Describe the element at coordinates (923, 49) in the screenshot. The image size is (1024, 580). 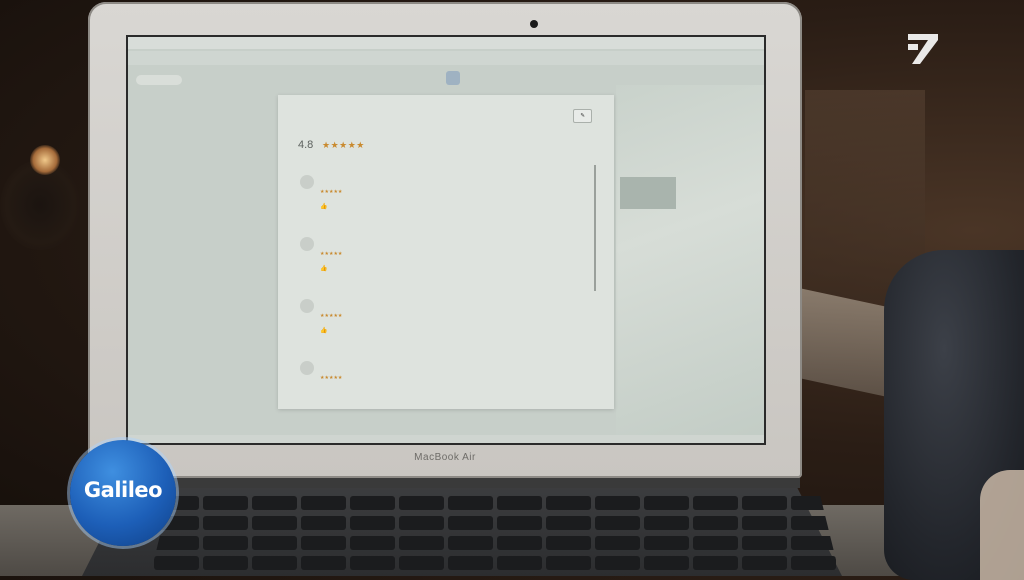
I see `prosieben-logo` at that location.